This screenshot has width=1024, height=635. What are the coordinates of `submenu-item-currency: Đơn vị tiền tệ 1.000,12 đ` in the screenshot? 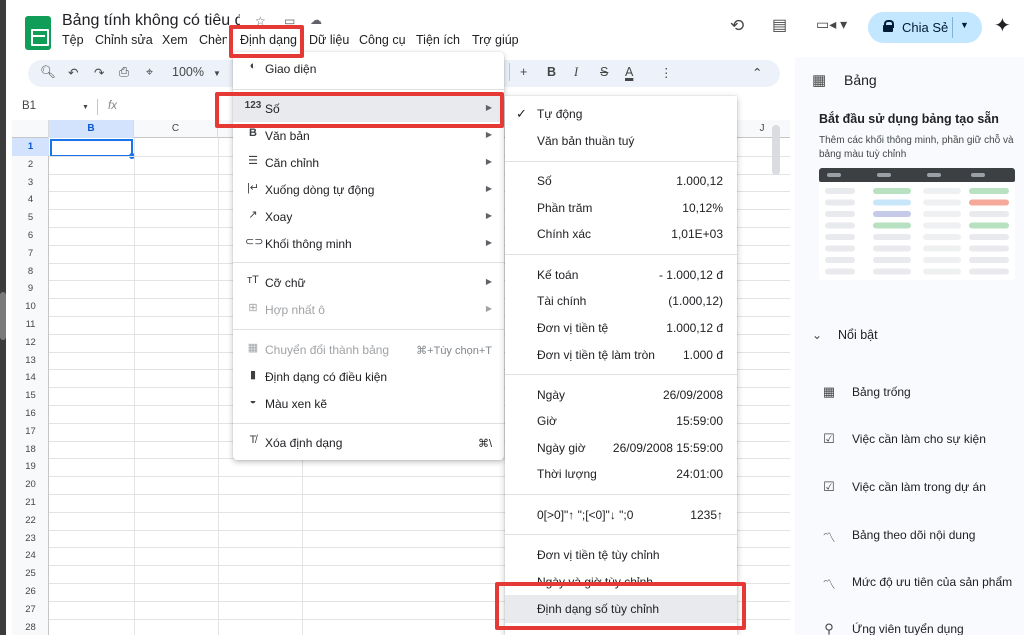 It's located at (621, 328).